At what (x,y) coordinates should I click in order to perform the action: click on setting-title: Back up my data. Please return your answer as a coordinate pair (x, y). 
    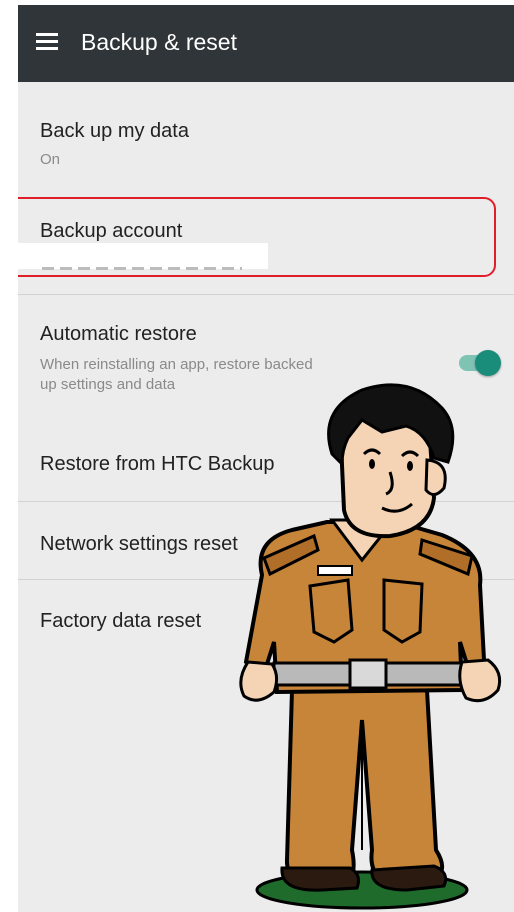
    Looking at the image, I should click on (114, 131).